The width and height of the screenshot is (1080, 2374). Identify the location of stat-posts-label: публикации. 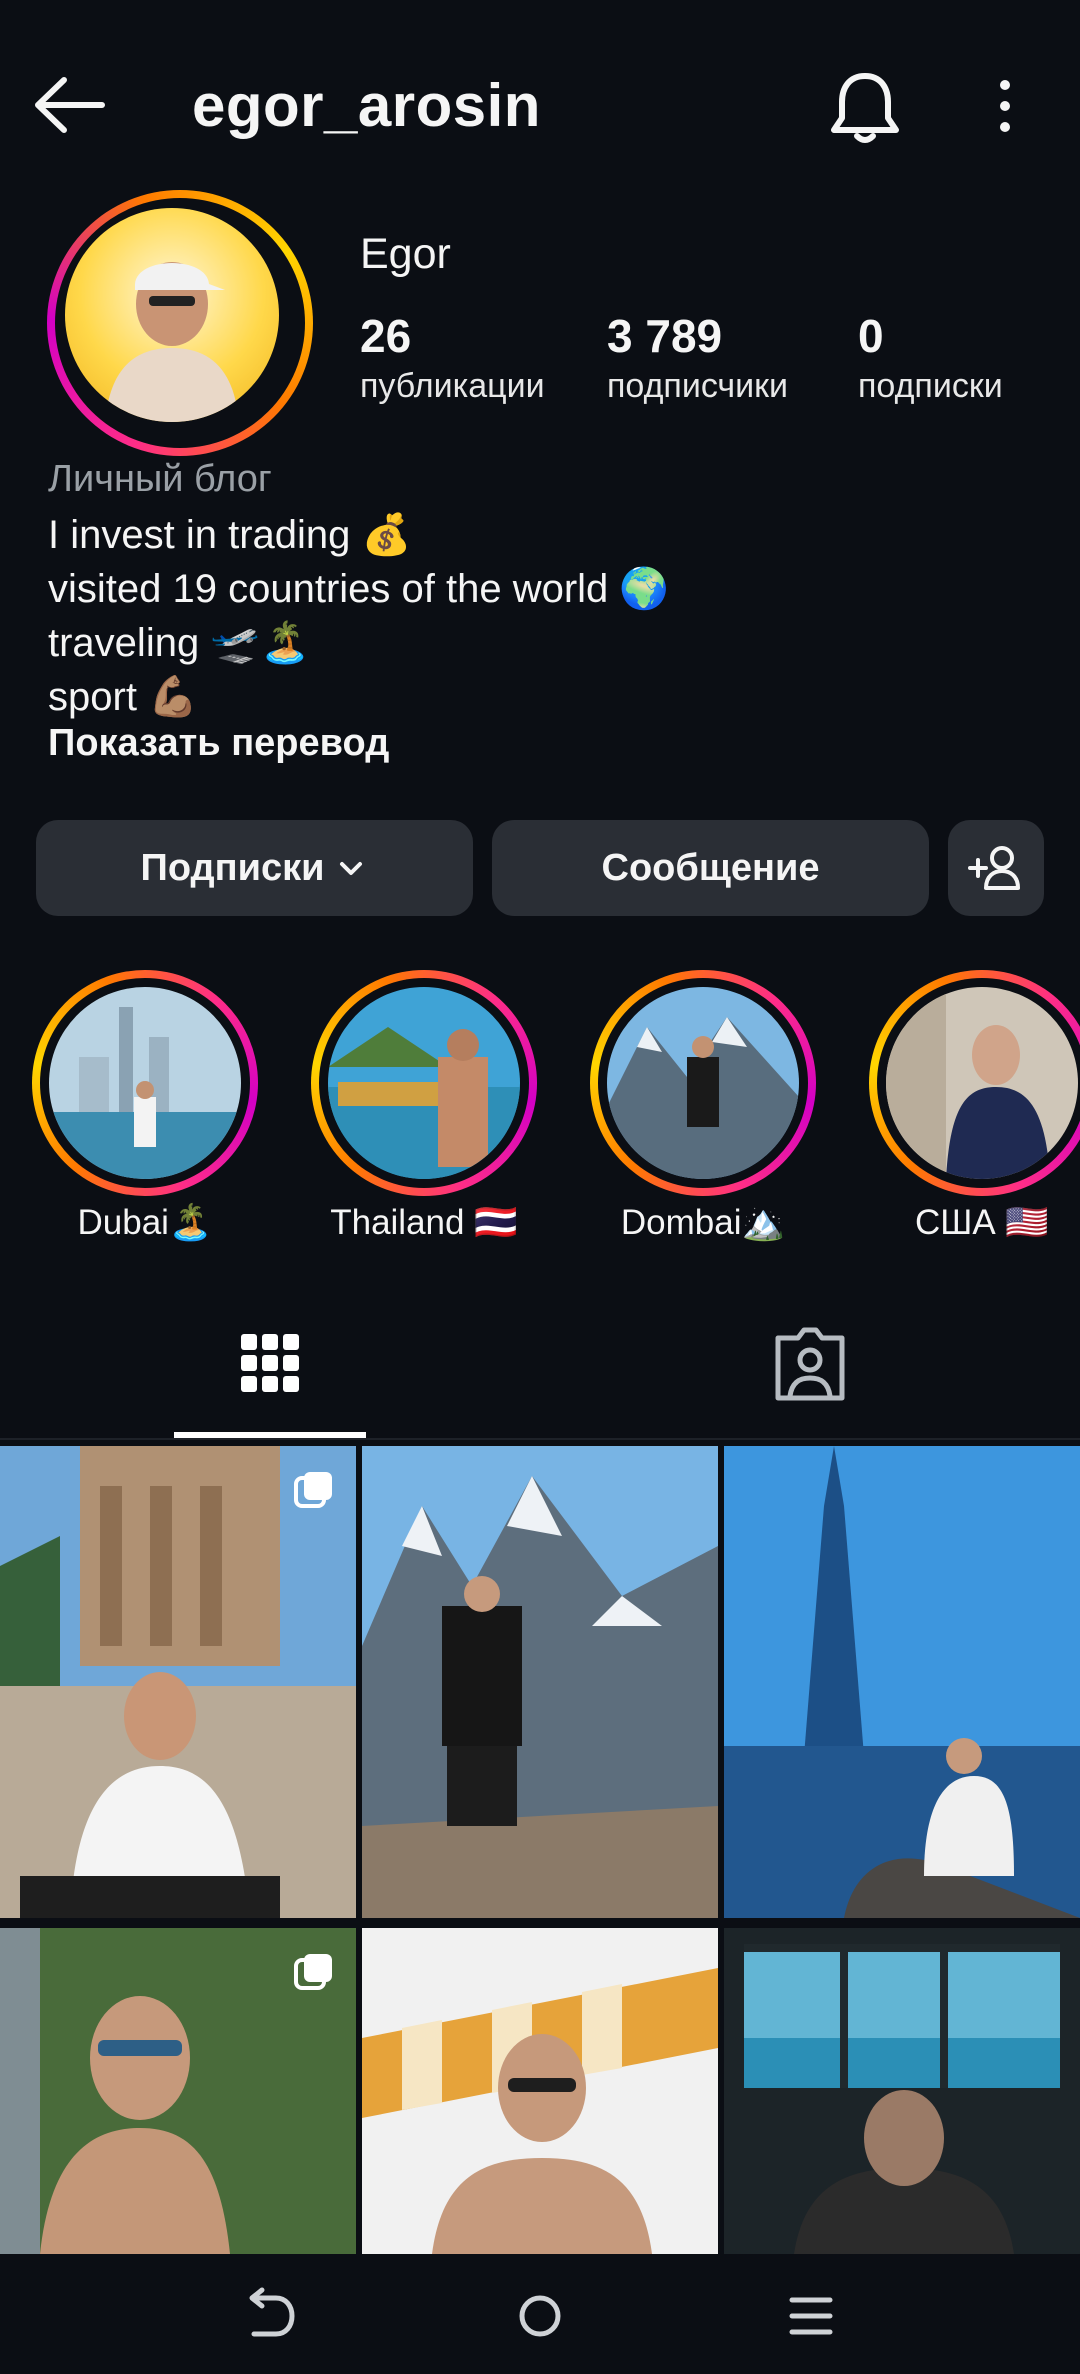
(452, 386).